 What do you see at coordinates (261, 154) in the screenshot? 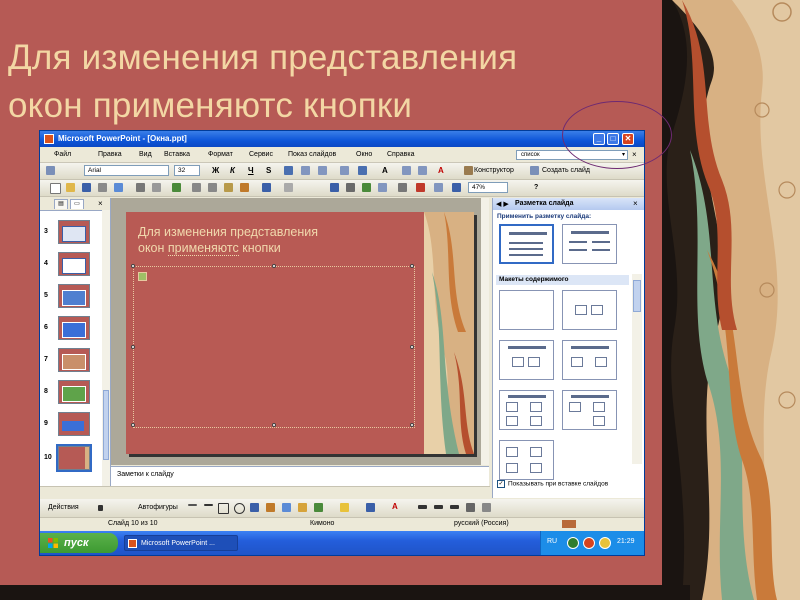
I see `menu-tools: Сервис` at bounding box center [261, 154].